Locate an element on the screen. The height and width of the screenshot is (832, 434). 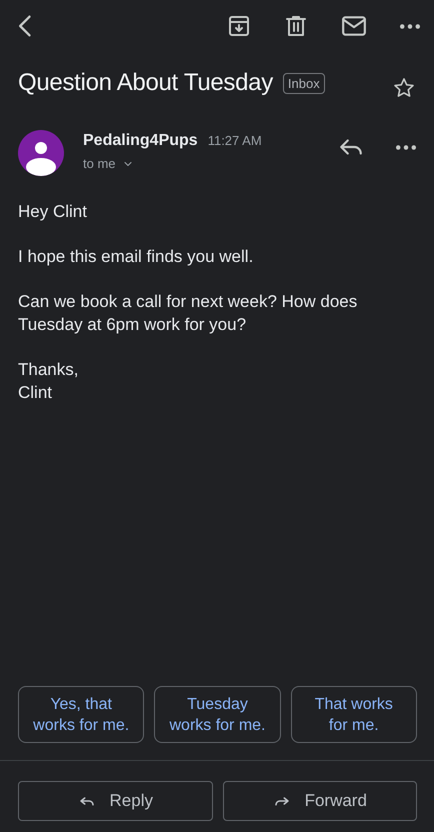
more-button is located at coordinates (410, 26).